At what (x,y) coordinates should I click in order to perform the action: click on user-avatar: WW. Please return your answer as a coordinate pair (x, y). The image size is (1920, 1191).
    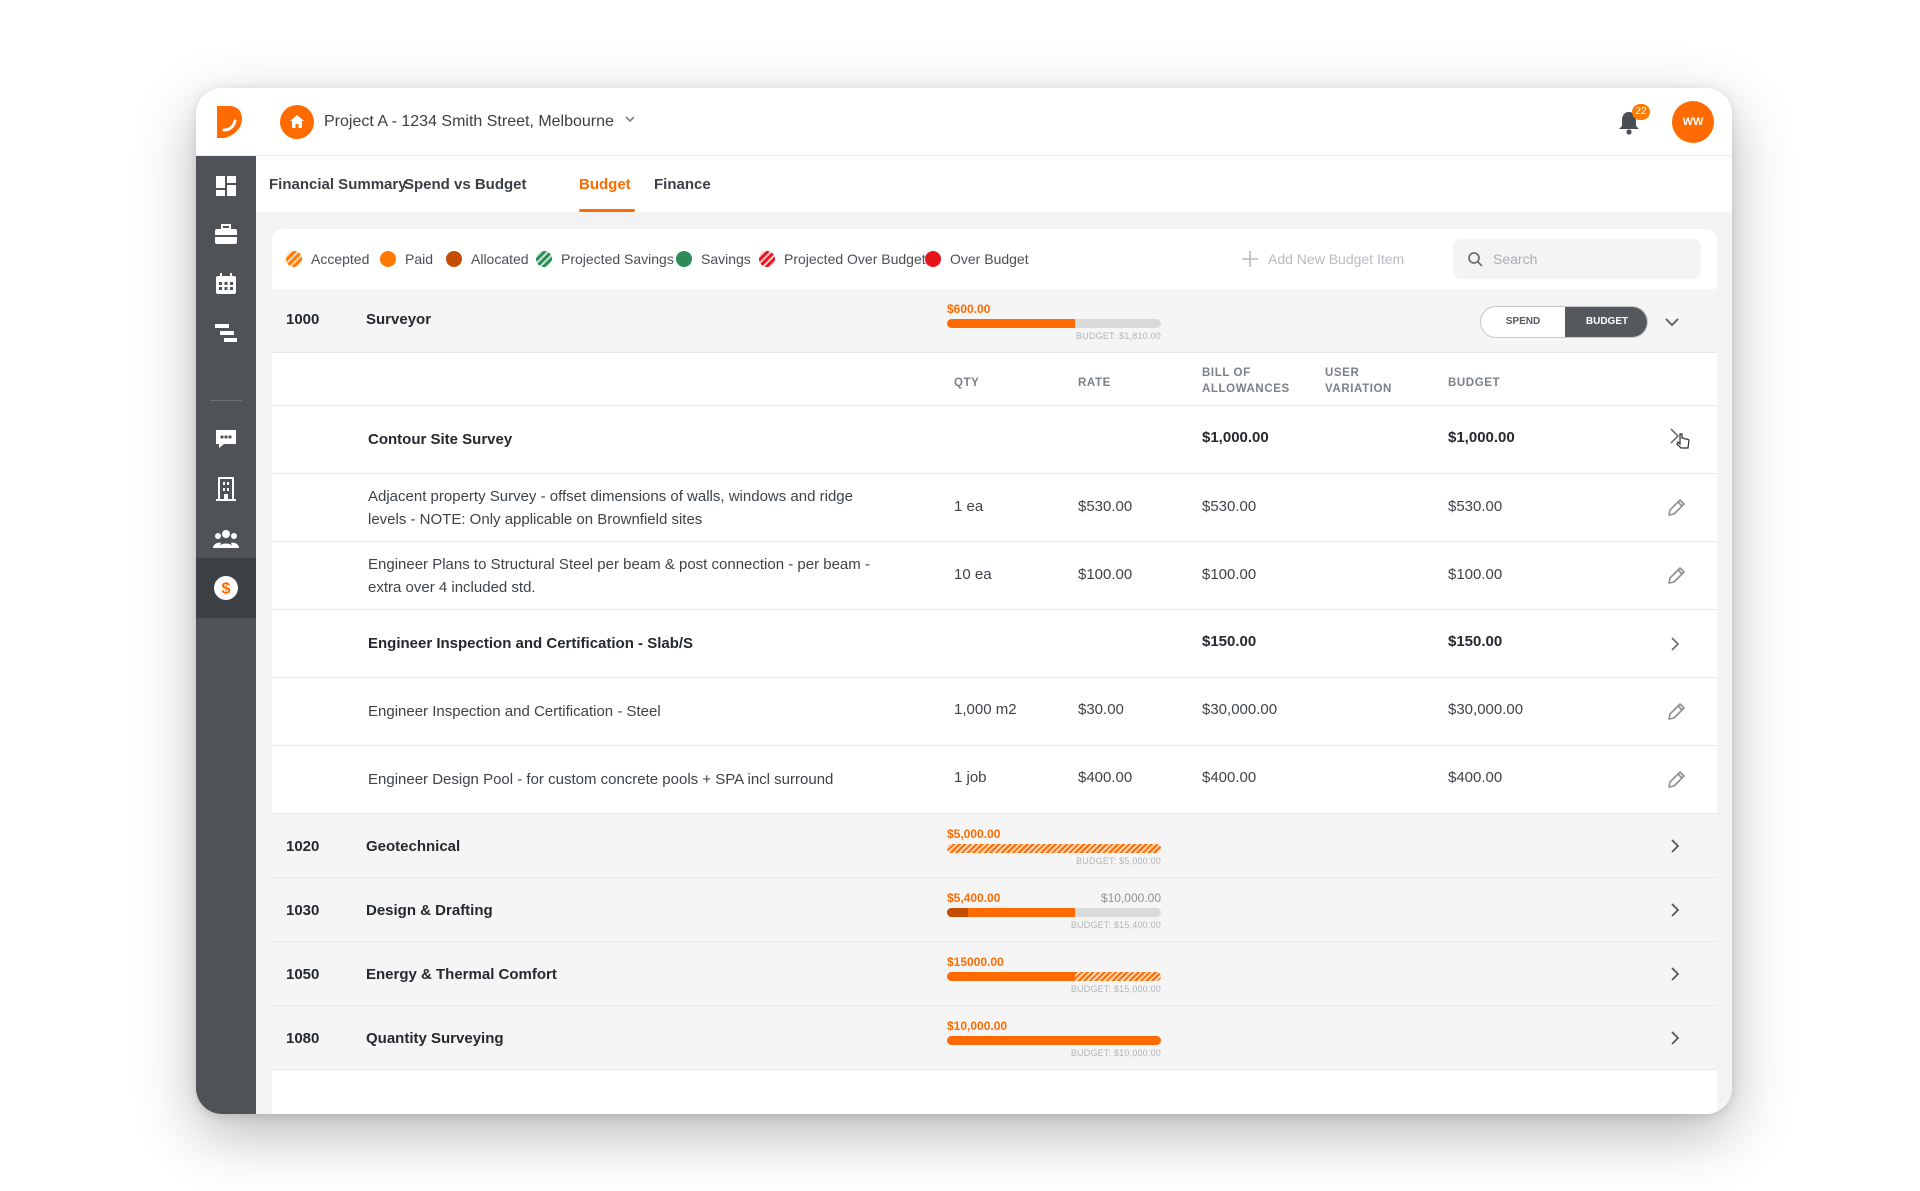
    Looking at the image, I should click on (1693, 122).